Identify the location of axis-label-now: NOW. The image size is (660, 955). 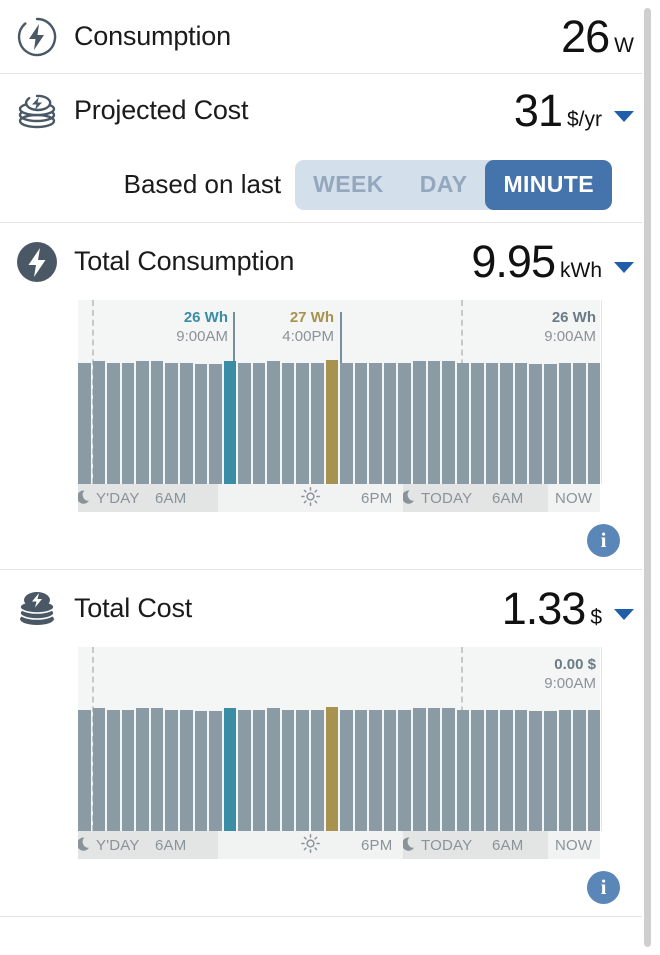
(574, 498).